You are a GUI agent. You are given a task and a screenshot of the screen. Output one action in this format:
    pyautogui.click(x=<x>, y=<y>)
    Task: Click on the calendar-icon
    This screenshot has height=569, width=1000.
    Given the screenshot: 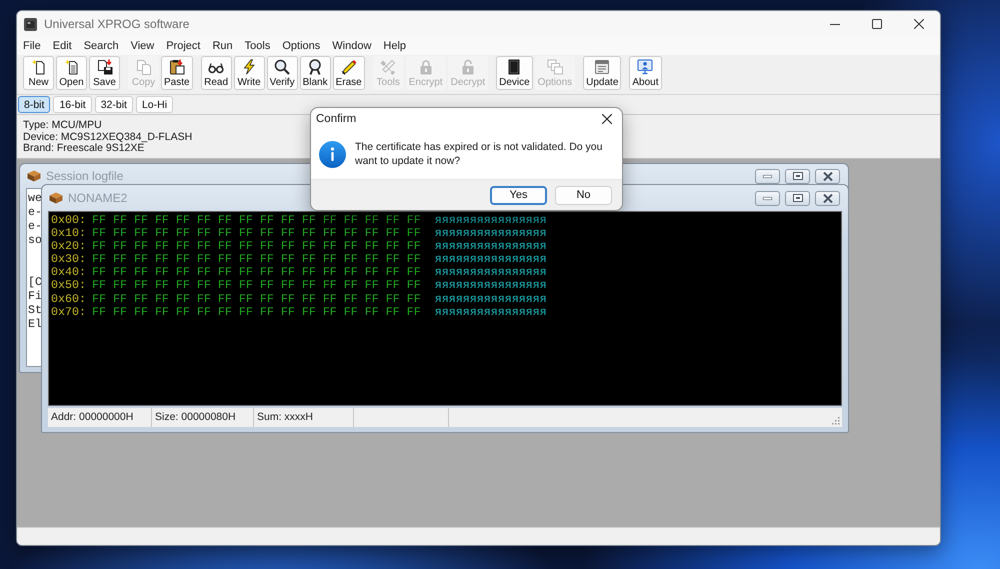 What is the action you would take?
    pyautogui.click(x=602, y=67)
    